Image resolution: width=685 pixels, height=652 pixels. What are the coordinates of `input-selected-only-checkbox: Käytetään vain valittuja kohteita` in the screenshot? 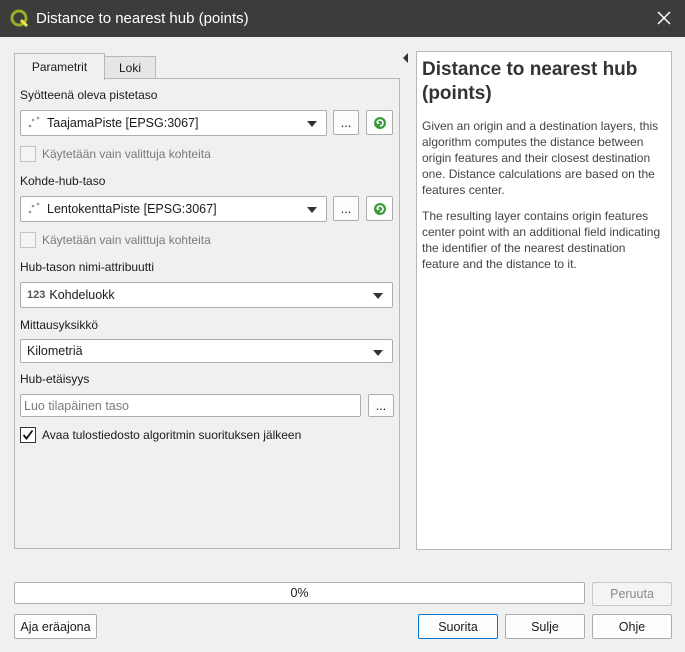 It's located at (115, 154).